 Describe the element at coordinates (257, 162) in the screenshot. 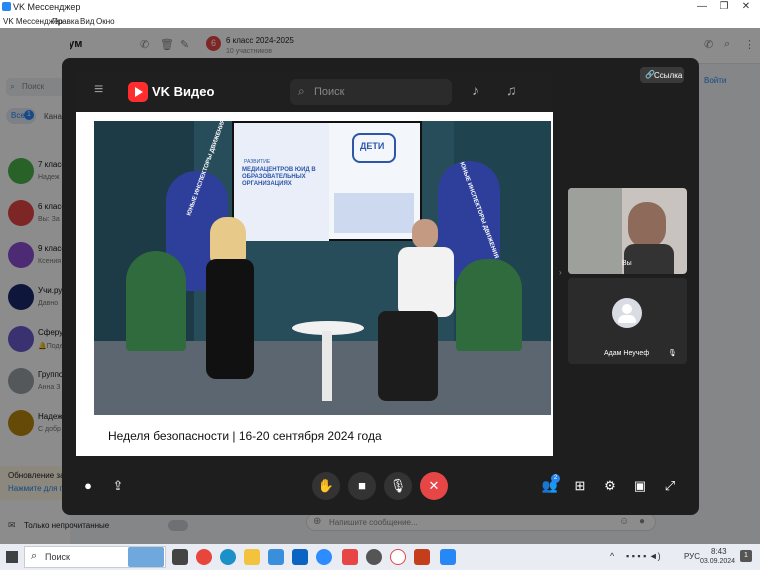

I see `screen-kicker: РАЗВИТИЕ` at that location.